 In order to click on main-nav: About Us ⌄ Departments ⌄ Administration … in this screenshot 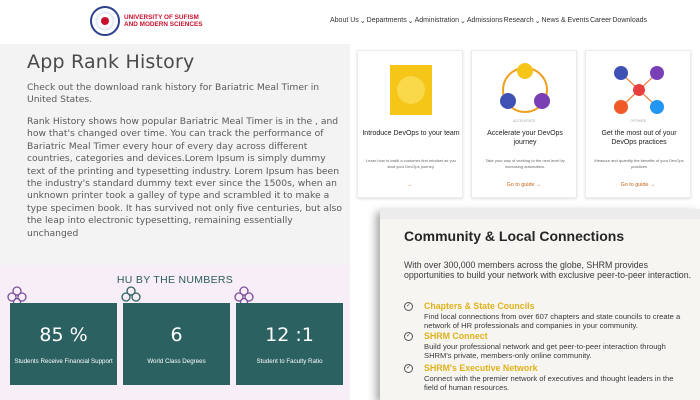, I will do `click(489, 21)`.